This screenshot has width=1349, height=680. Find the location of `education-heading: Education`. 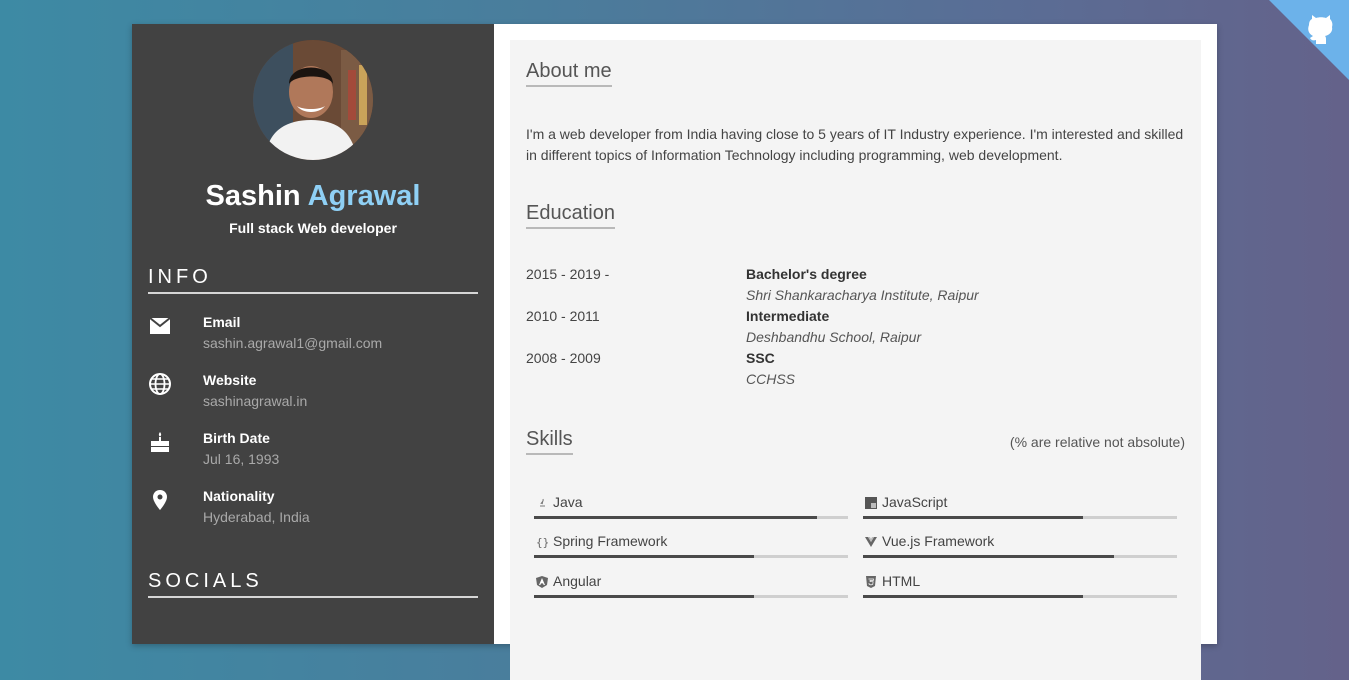

education-heading: Education is located at coordinates (570, 215).